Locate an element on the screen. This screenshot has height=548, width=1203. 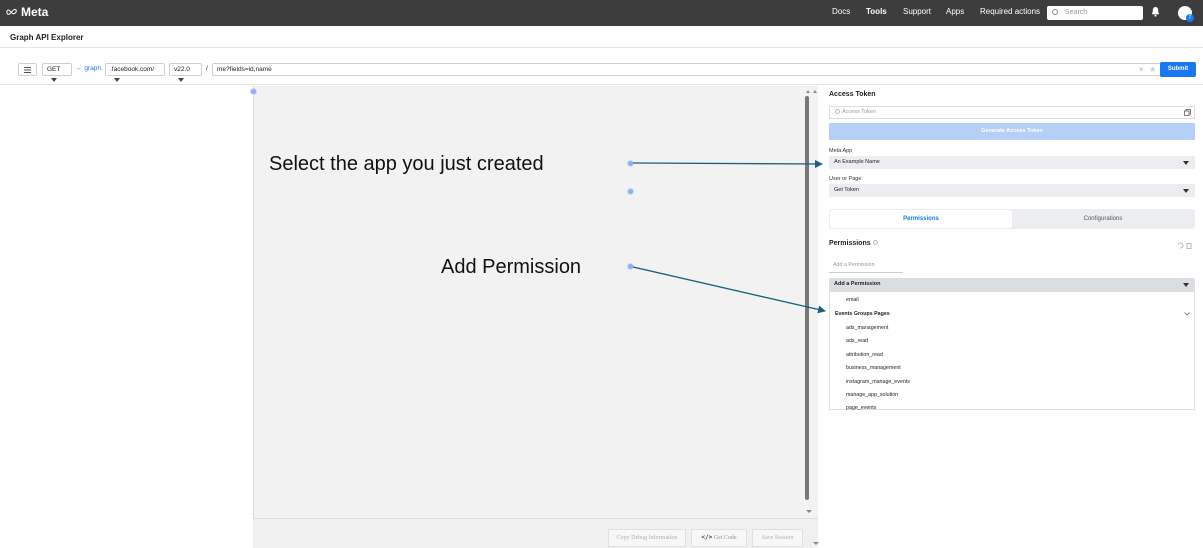
access-token-placeholder: Access Token is located at coordinates (859, 112).